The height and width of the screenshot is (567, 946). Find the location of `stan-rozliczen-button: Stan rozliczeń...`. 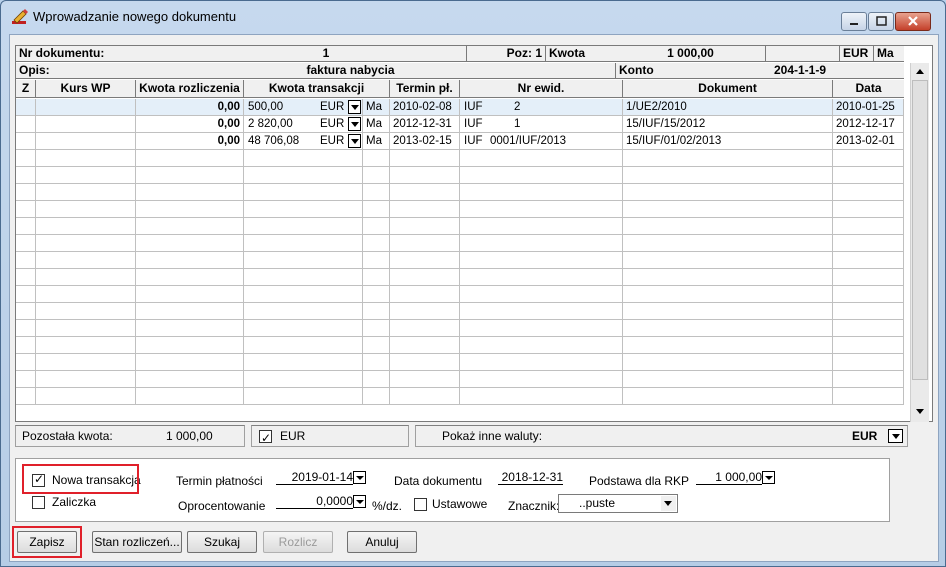

stan-rozliczen-button: Stan rozliczeń... is located at coordinates (137, 542).